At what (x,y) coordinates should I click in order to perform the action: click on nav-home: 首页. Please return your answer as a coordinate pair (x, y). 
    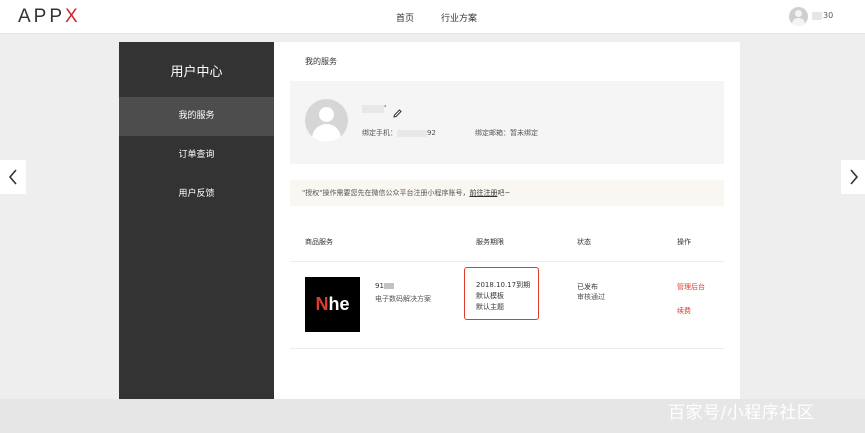
    Looking at the image, I should click on (405, 17).